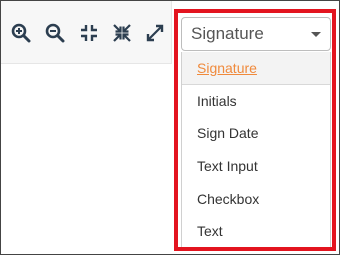 This screenshot has width=340, height=255. What do you see at coordinates (227, 33) in the screenshot?
I see `field-type-selected-value: Signature` at bounding box center [227, 33].